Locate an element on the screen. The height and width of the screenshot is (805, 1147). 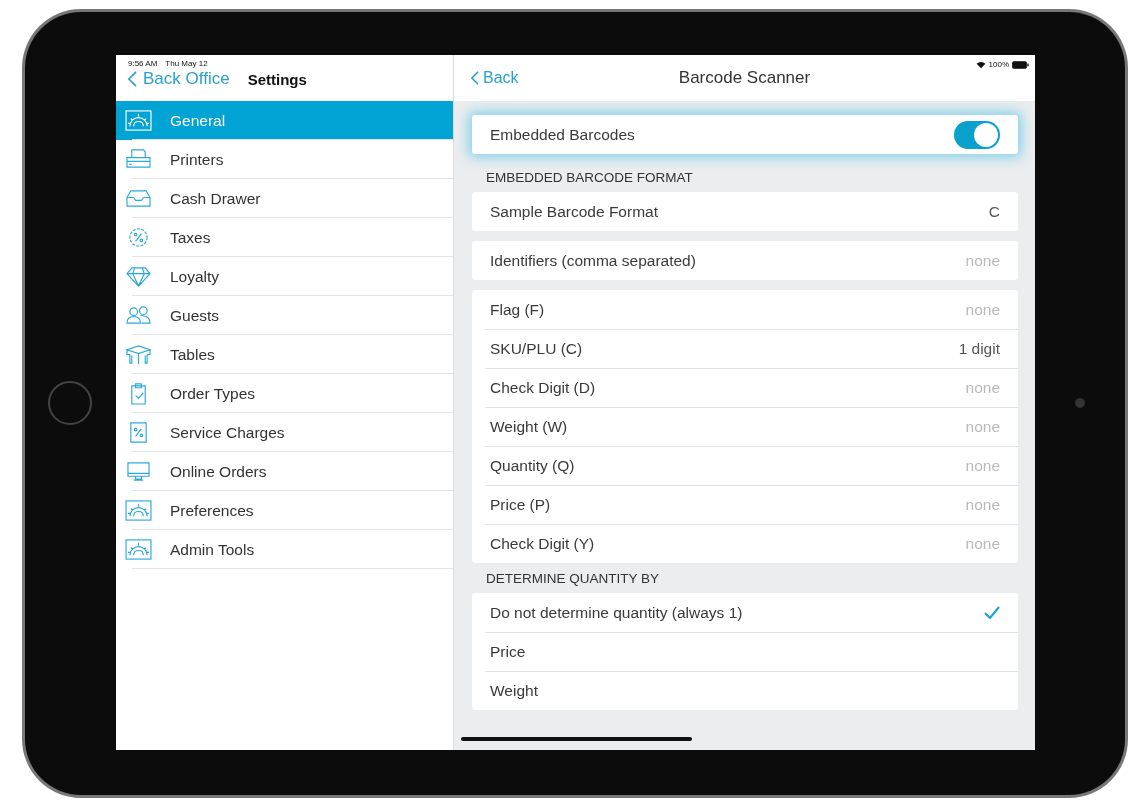
setting-row: Weight (W) none is located at coordinates (745, 426).